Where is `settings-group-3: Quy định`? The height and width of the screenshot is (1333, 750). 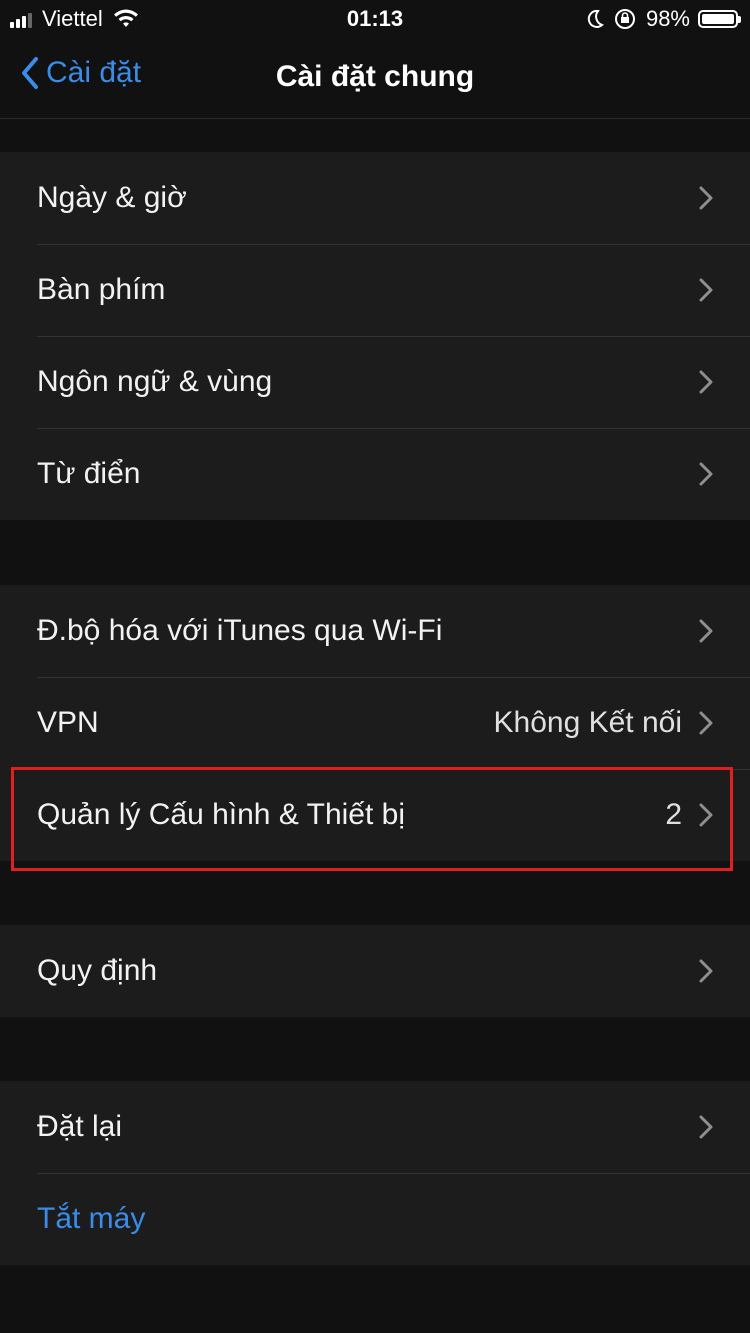 settings-group-3: Quy định is located at coordinates (375, 971).